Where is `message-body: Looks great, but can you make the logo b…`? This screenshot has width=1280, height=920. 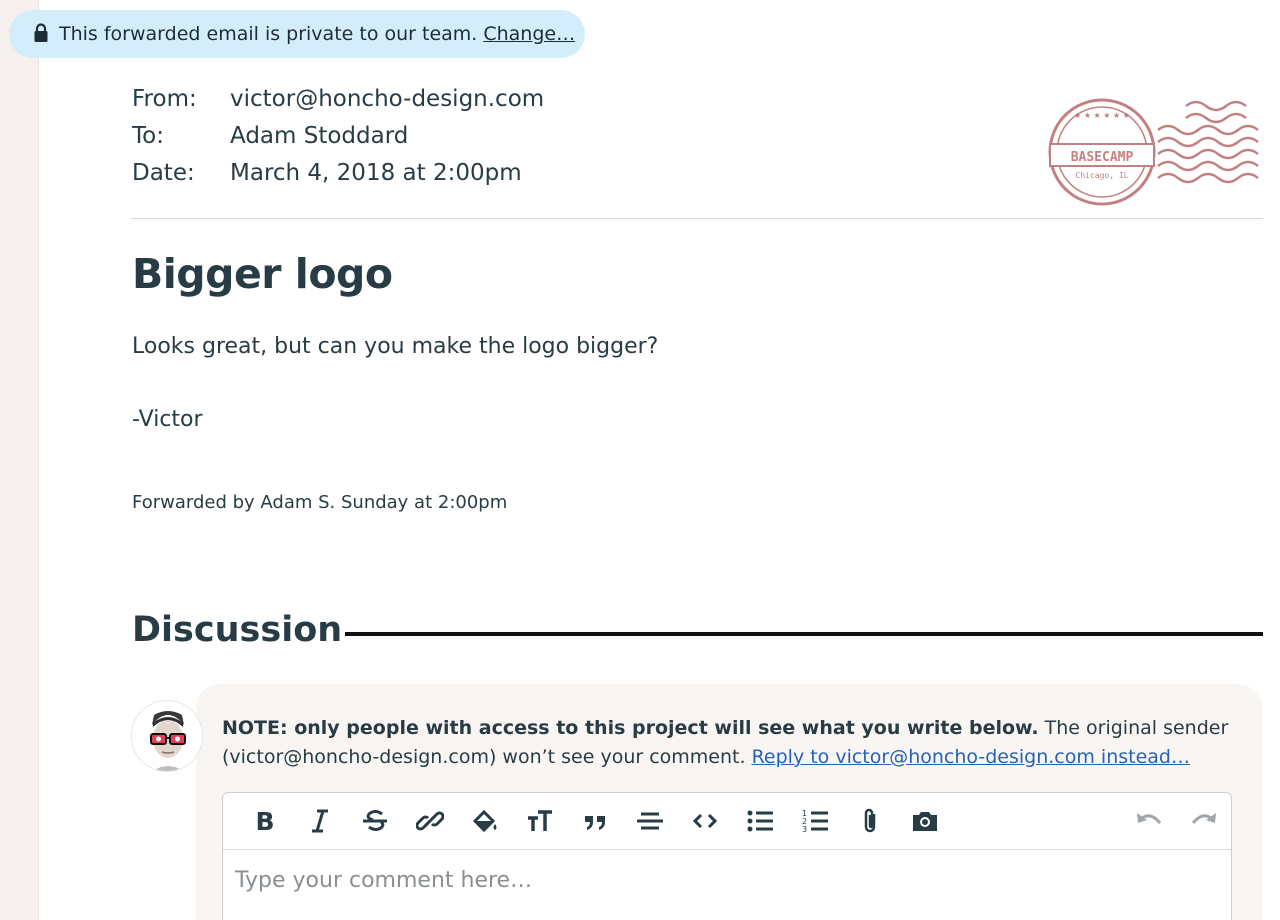 message-body: Looks great, but can you make the logo b… is located at coordinates (395, 346).